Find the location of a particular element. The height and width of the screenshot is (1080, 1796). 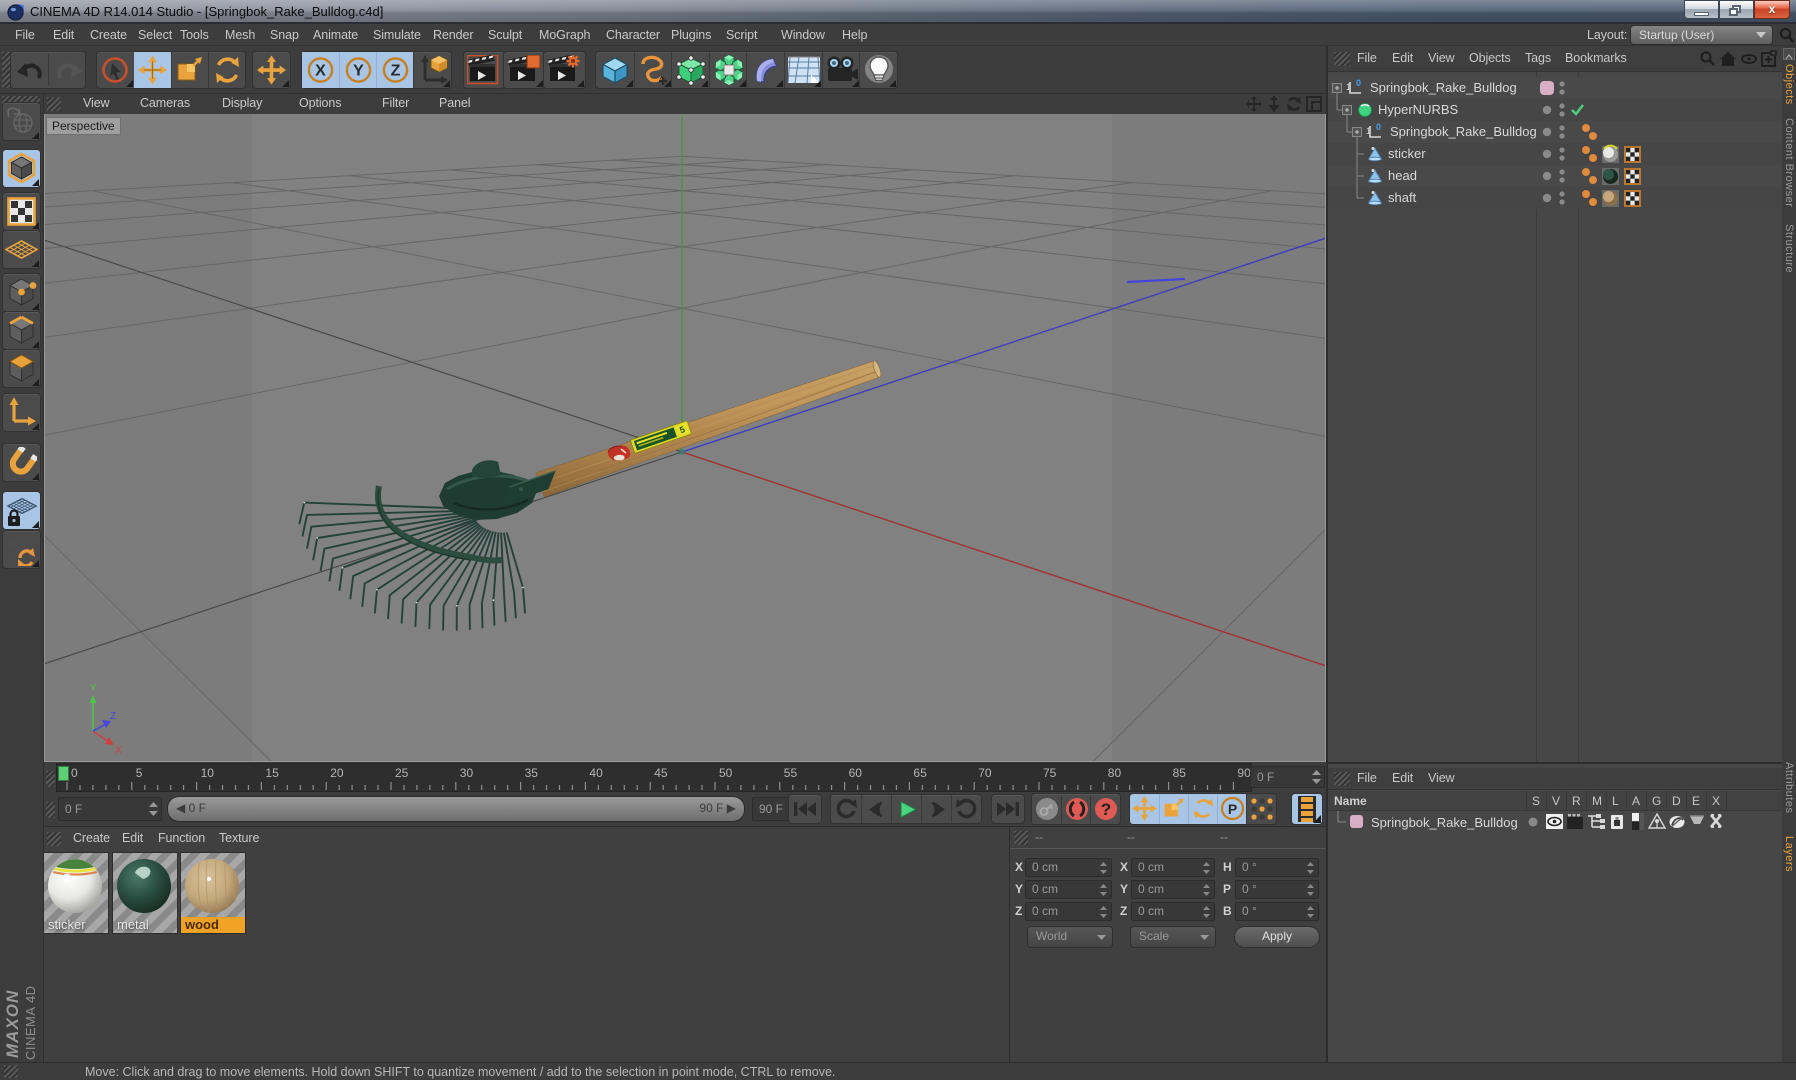

svg-text: 15 is located at coordinates (272, 773).